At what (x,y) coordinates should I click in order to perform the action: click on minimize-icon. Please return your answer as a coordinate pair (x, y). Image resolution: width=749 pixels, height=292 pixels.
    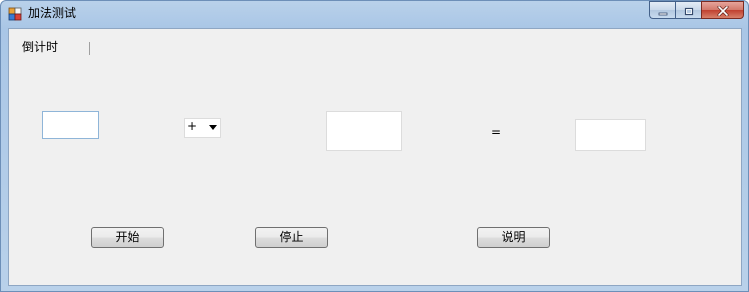
    Looking at the image, I should click on (663, 10).